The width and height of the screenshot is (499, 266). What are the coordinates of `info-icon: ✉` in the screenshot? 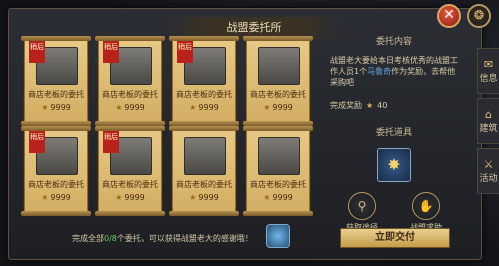 It's located at (488, 64).